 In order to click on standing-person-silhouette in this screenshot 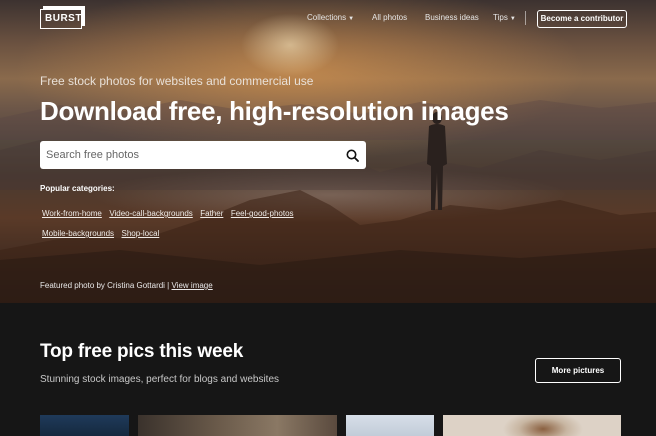, I will do `click(437, 161)`.